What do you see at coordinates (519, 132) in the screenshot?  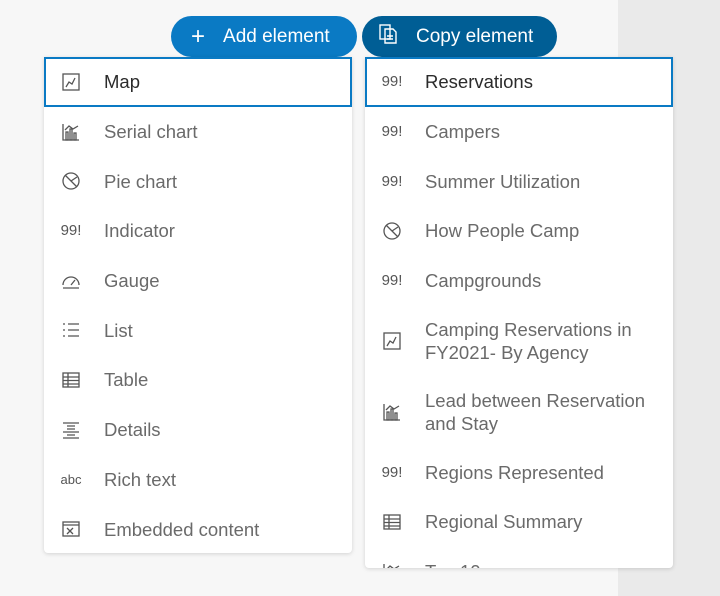 I see `copy-item: 99! Campers` at bounding box center [519, 132].